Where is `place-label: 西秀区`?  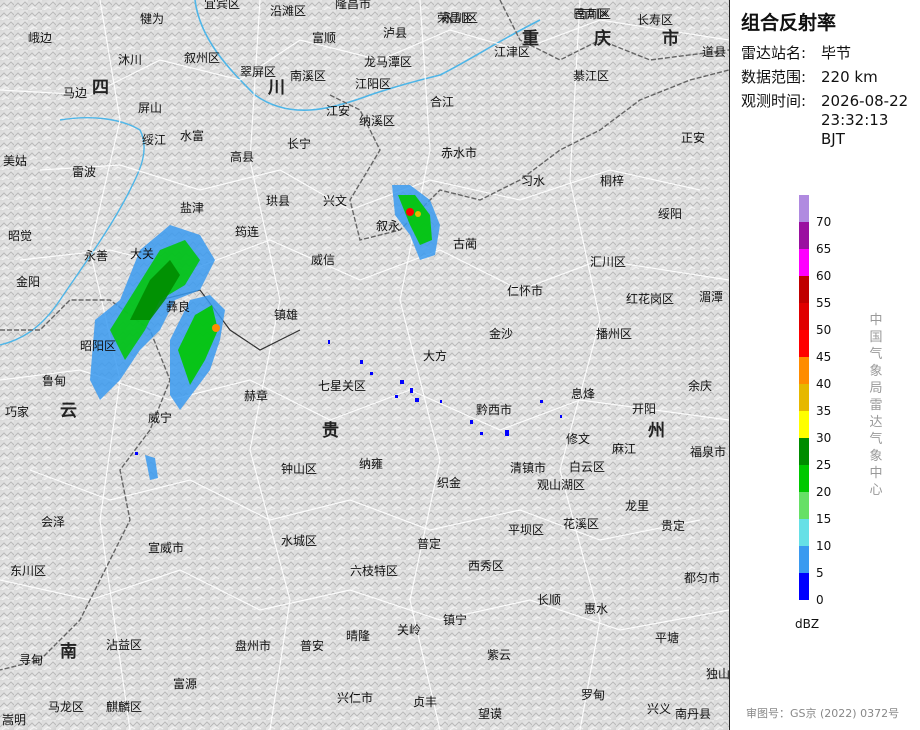
place-label: 西秀区 is located at coordinates (486, 566).